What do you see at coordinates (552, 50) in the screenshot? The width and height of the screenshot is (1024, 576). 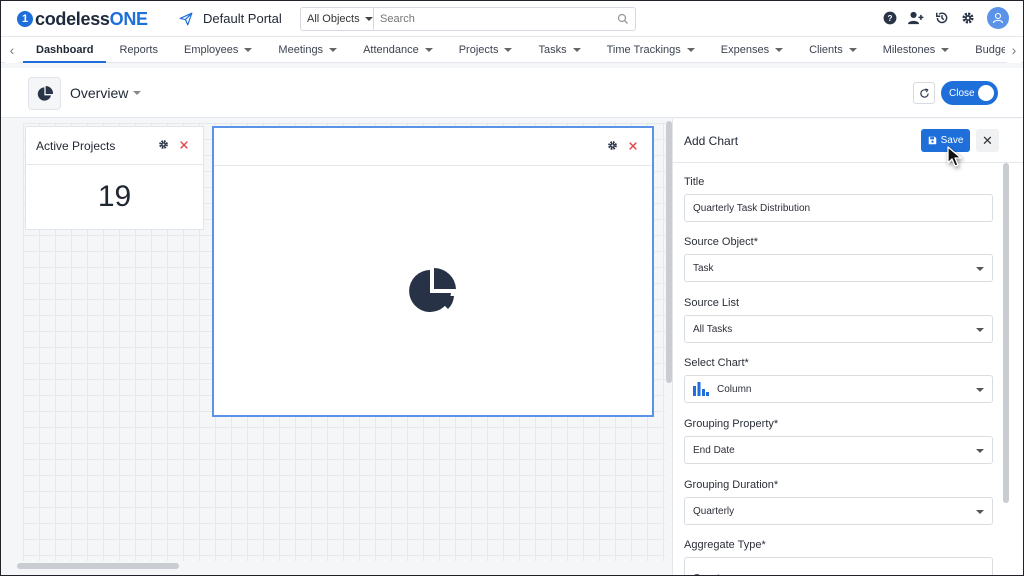 I see `nav-item-label: Tasks` at bounding box center [552, 50].